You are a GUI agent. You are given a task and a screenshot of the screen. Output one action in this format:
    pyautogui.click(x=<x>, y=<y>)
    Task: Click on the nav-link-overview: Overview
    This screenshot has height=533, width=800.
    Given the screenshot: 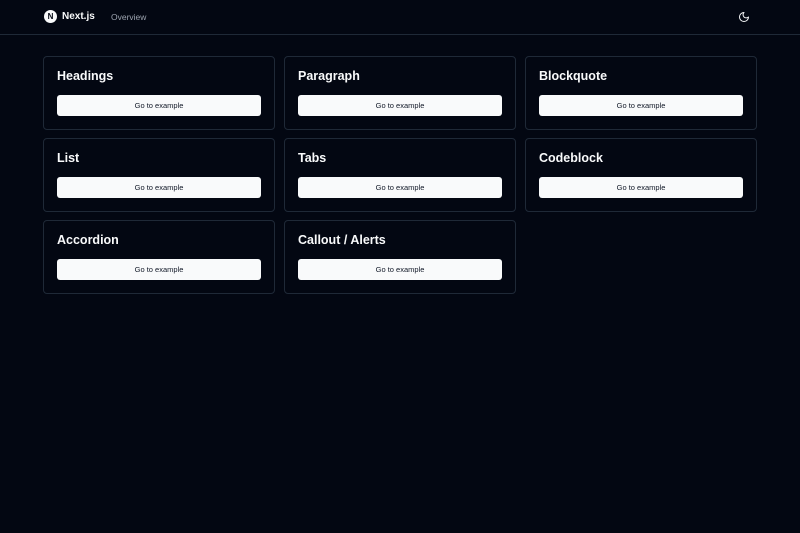 What is the action you would take?
    pyautogui.click(x=128, y=17)
    